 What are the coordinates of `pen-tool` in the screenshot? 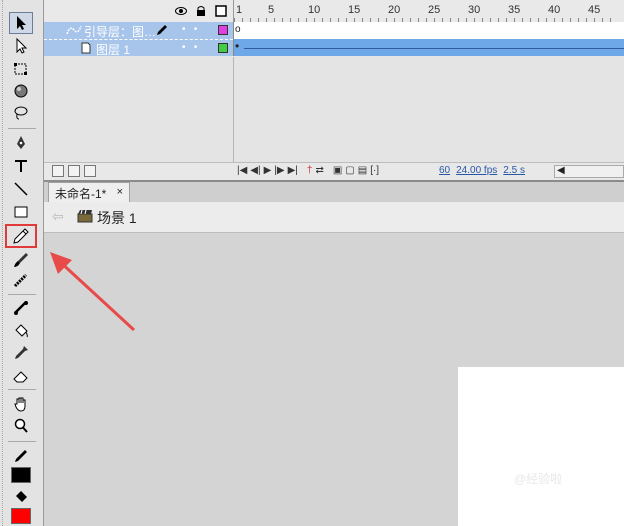 It's located at (21, 143).